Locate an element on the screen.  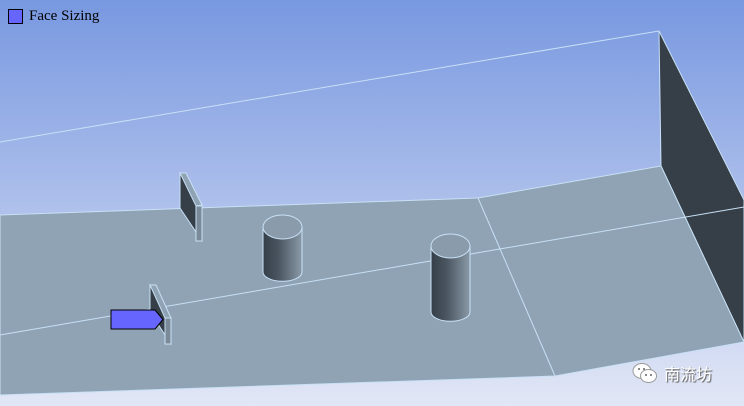
wechat-icon is located at coordinates (644, 373).